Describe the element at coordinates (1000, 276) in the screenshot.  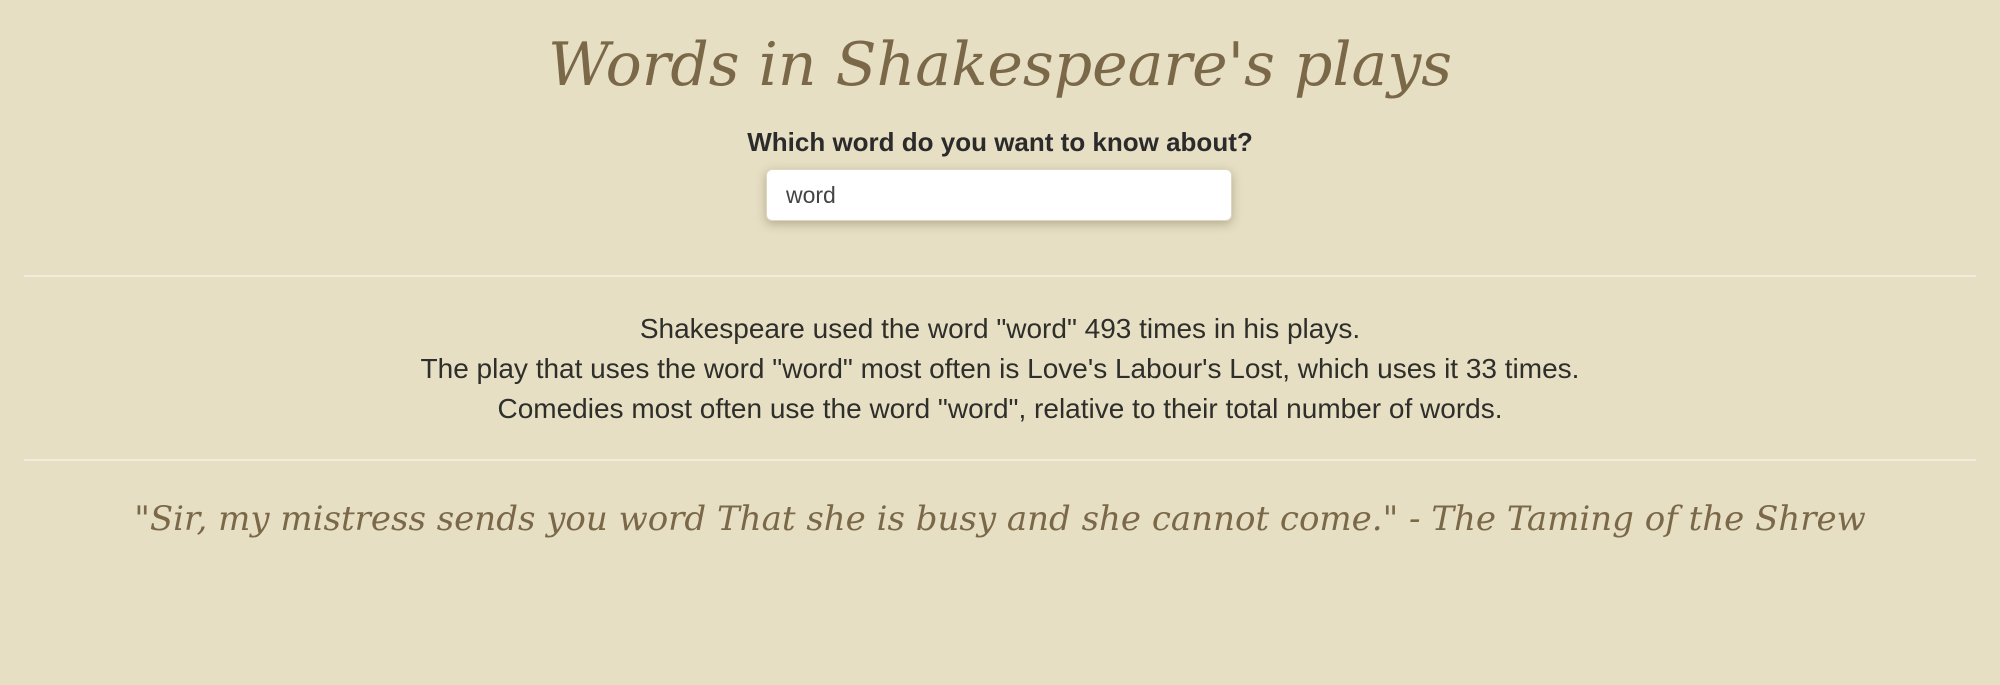
I see `top-divider` at that location.